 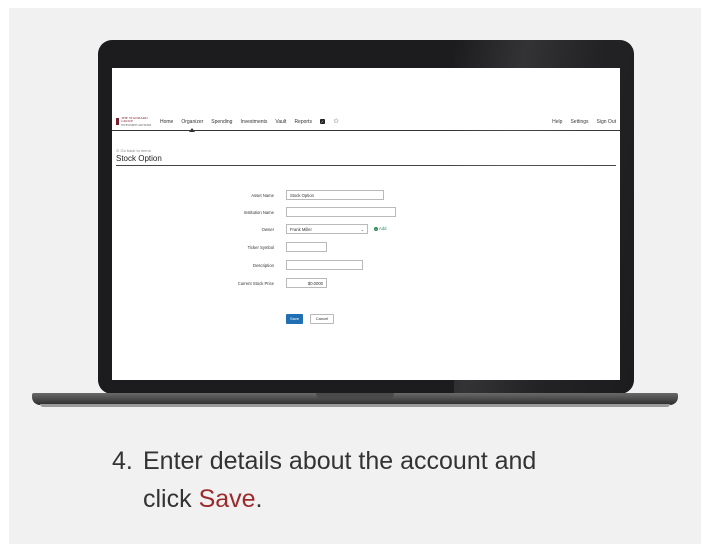 I want to click on nav-settings: Settings, so click(x=579, y=122).